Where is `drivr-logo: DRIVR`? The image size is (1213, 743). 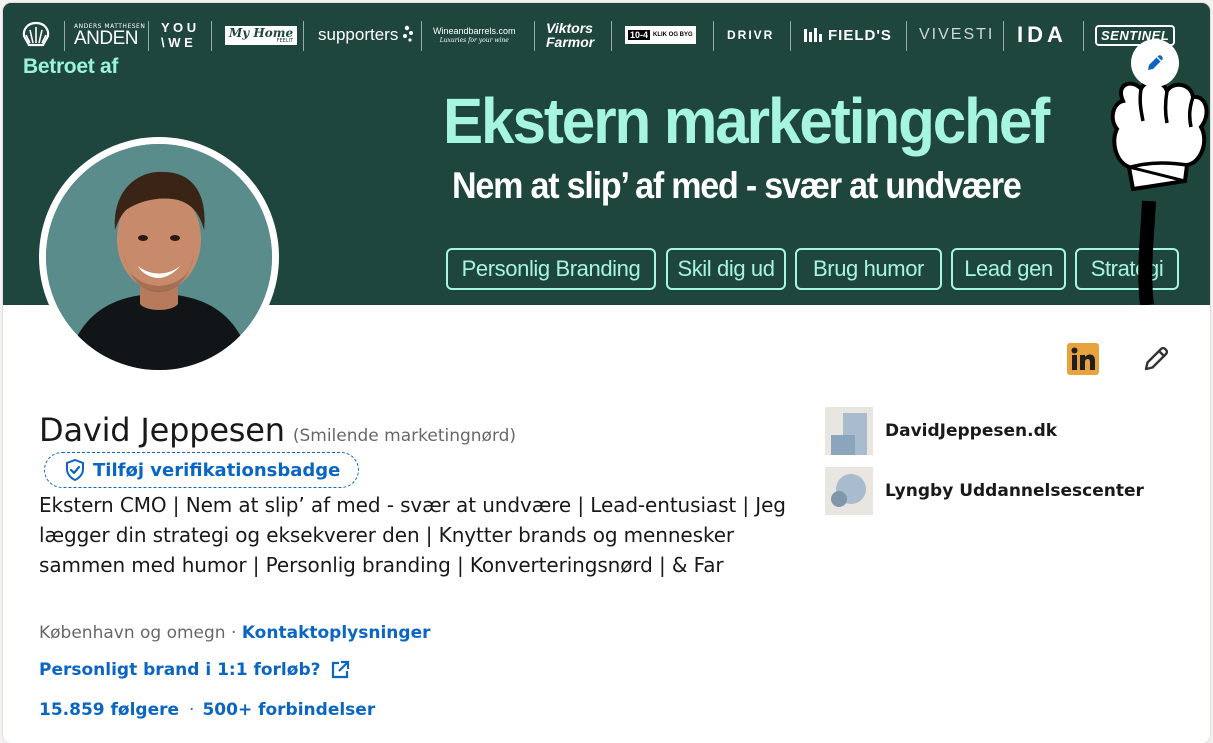
drivr-logo: DRIVR is located at coordinates (751, 35).